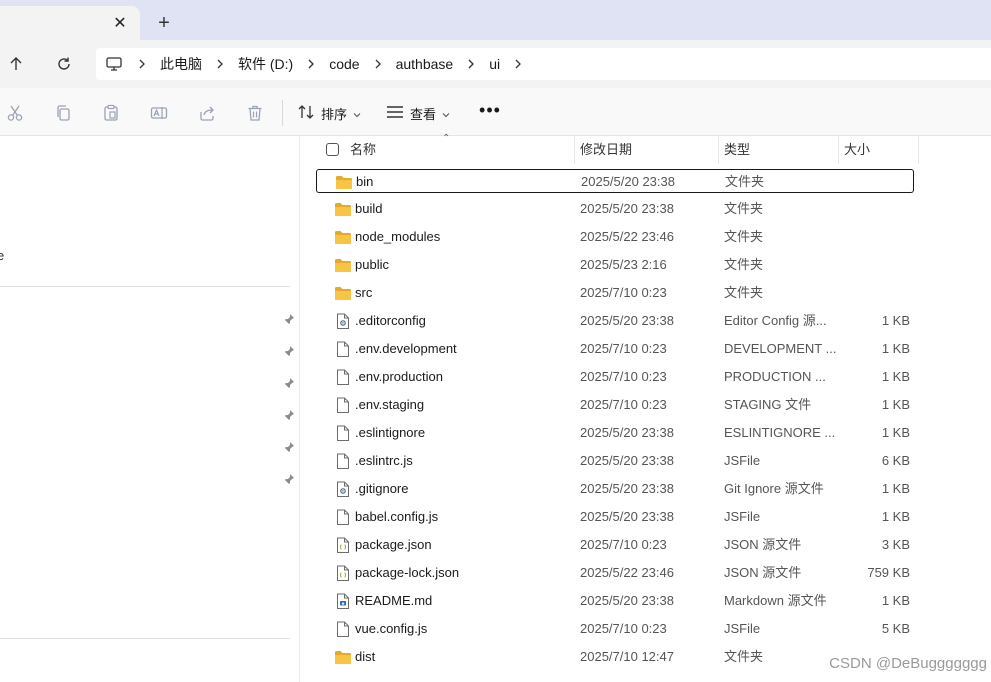  What do you see at coordinates (744, 208) in the screenshot?
I see `file-type: 文件夹` at bounding box center [744, 208].